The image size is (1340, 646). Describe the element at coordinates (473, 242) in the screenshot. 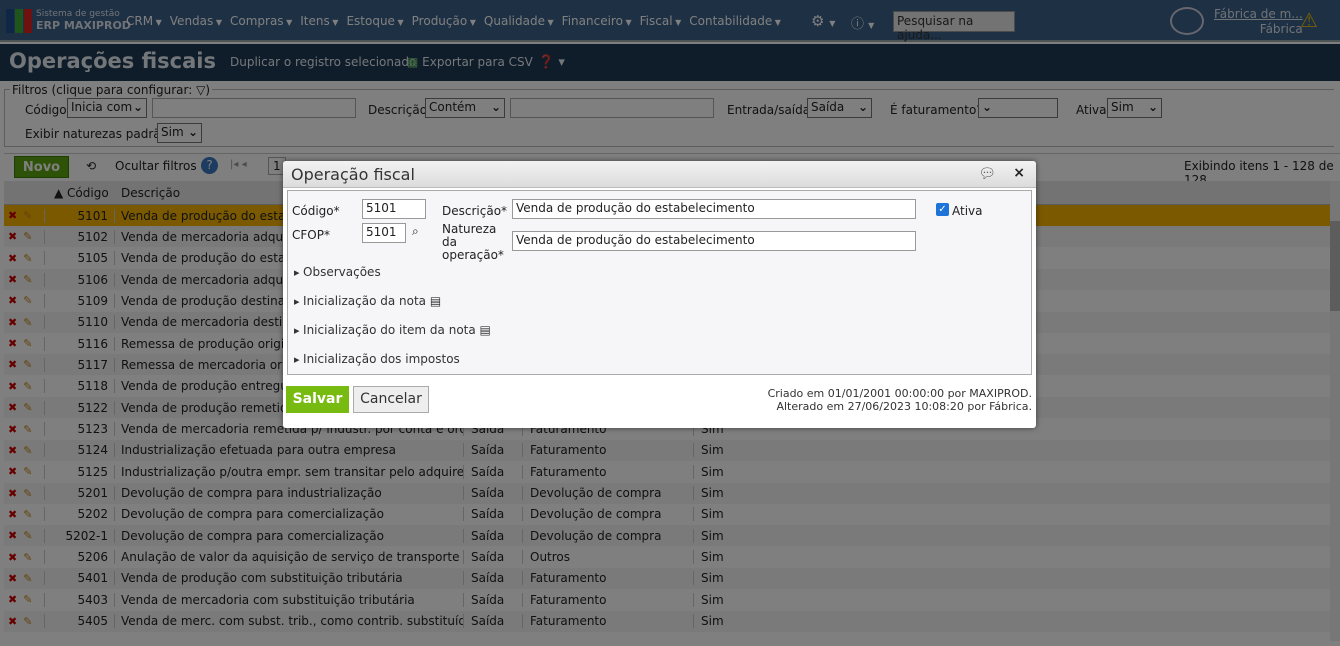

I see `natureza-label: Natureza da operação*` at that location.